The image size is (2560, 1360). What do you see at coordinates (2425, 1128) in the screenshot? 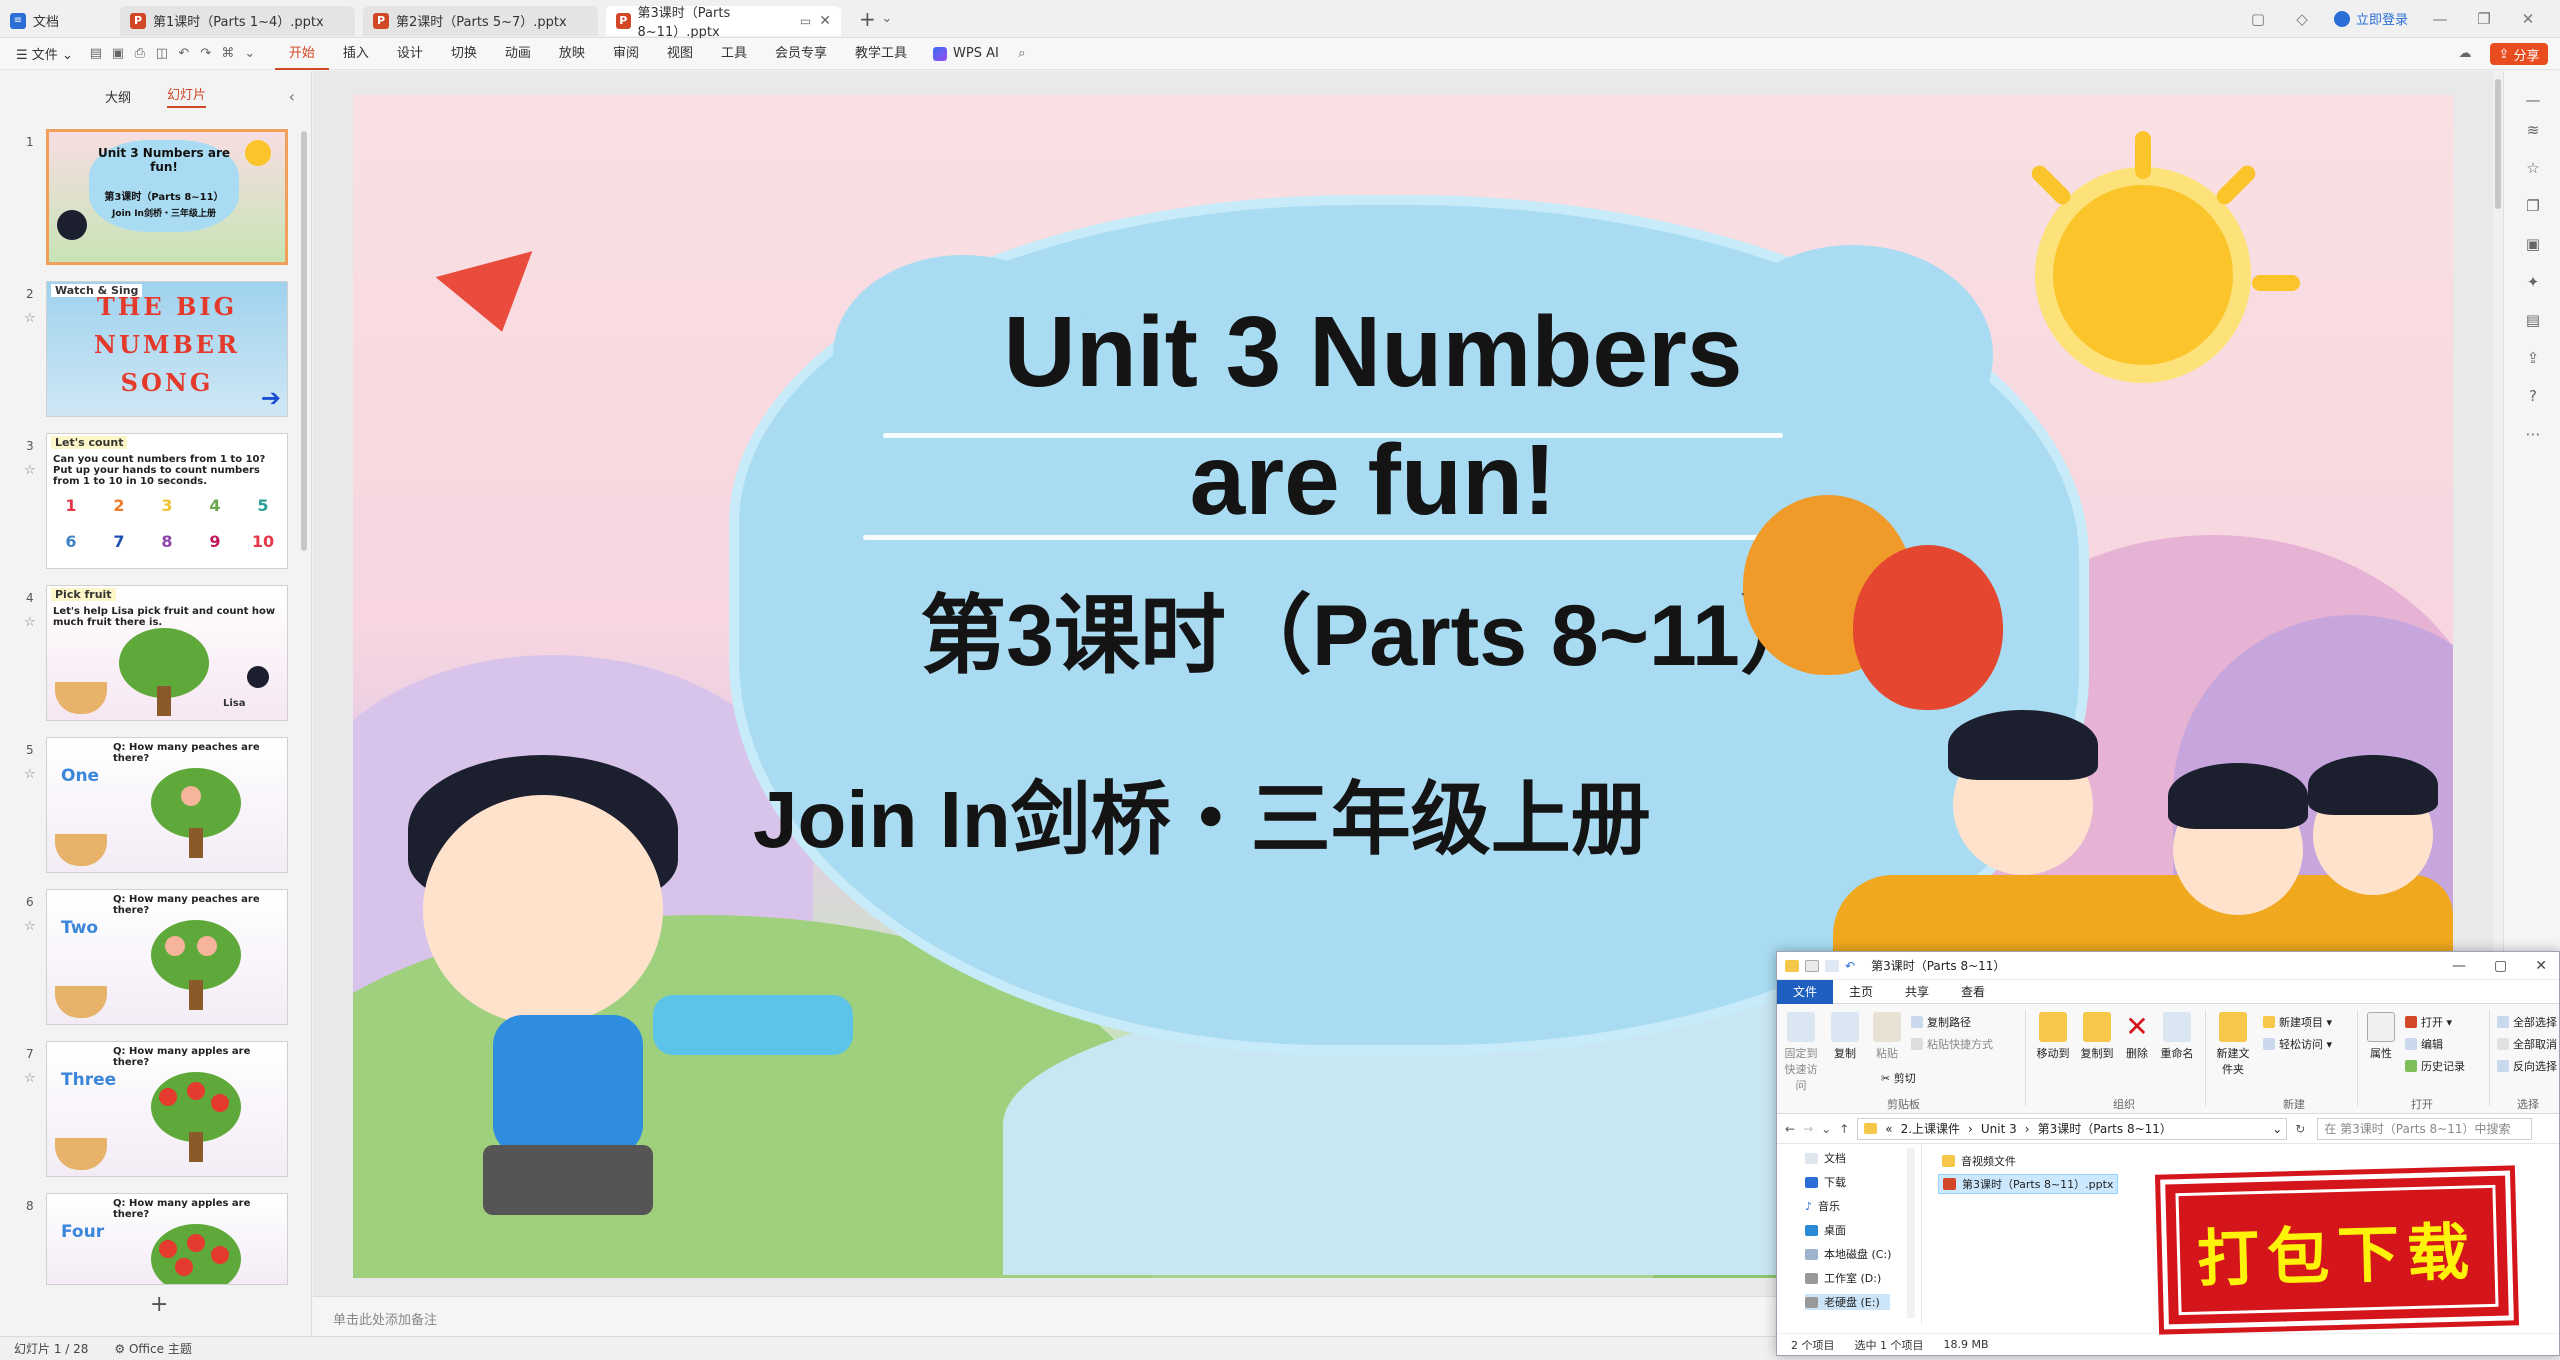
I see `explorer-search-input: 在 第3课时（Parts 8~11）中搜索` at bounding box center [2425, 1128].